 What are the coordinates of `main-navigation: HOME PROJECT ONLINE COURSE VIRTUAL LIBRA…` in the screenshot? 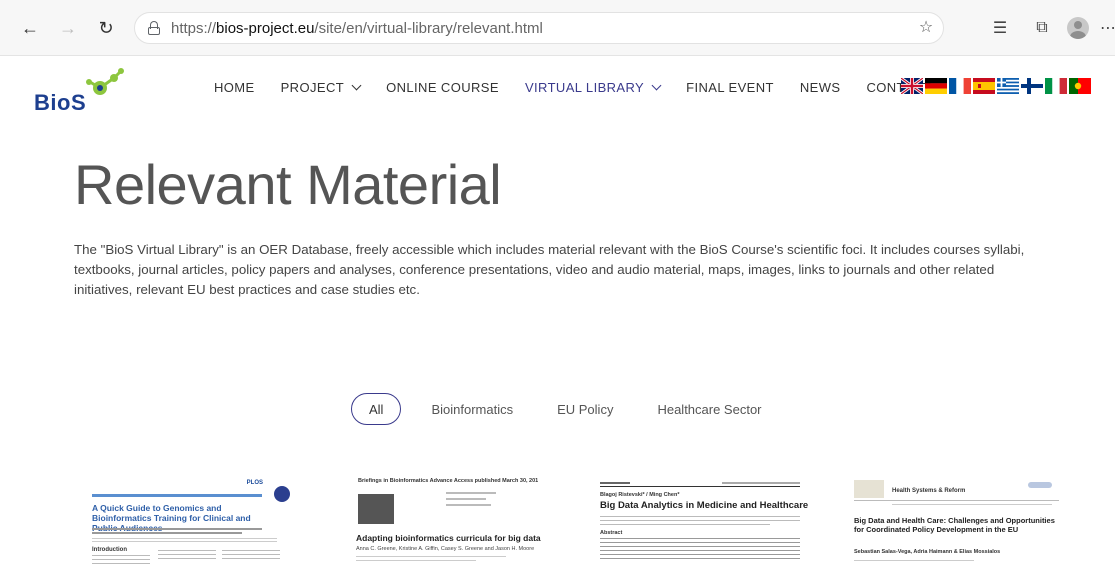 It's located at (585, 87).